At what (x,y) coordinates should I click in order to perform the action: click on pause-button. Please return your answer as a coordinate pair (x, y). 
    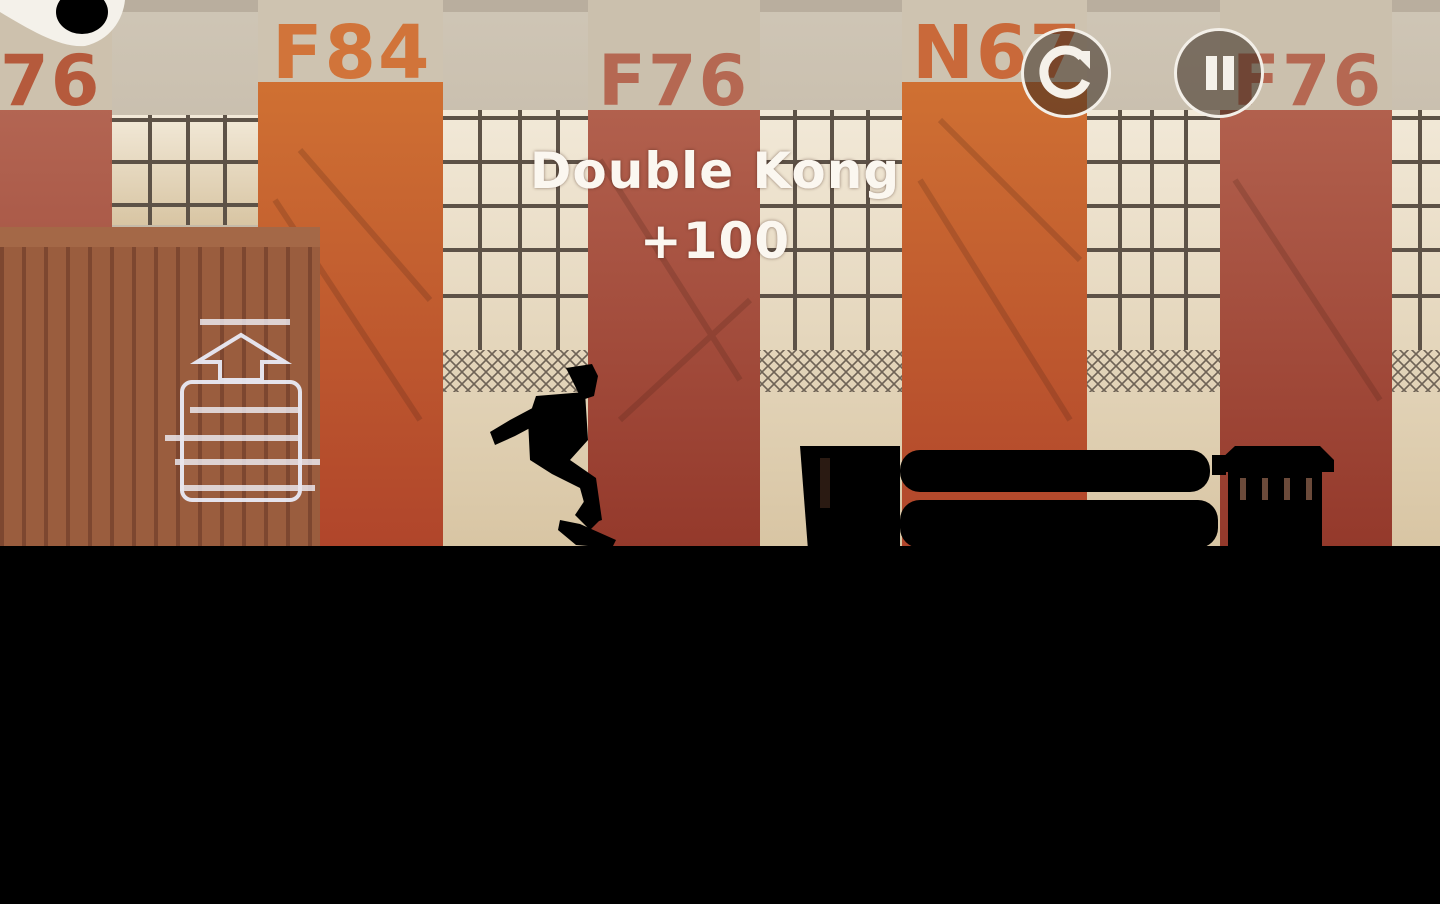
    Looking at the image, I should click on (1219, 73).